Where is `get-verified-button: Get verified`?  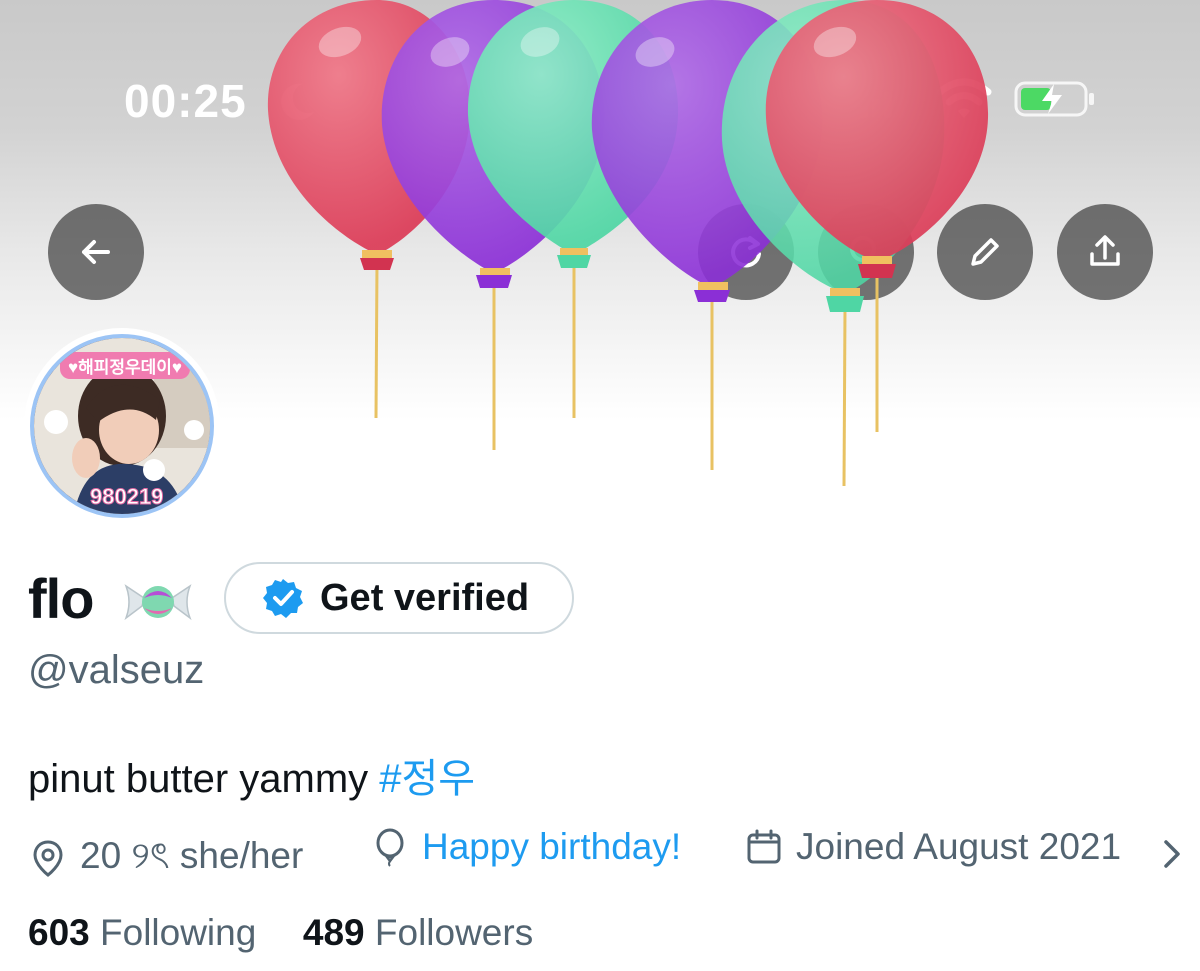 get-verified-button: Get verified is located at coordinates (399, 598).